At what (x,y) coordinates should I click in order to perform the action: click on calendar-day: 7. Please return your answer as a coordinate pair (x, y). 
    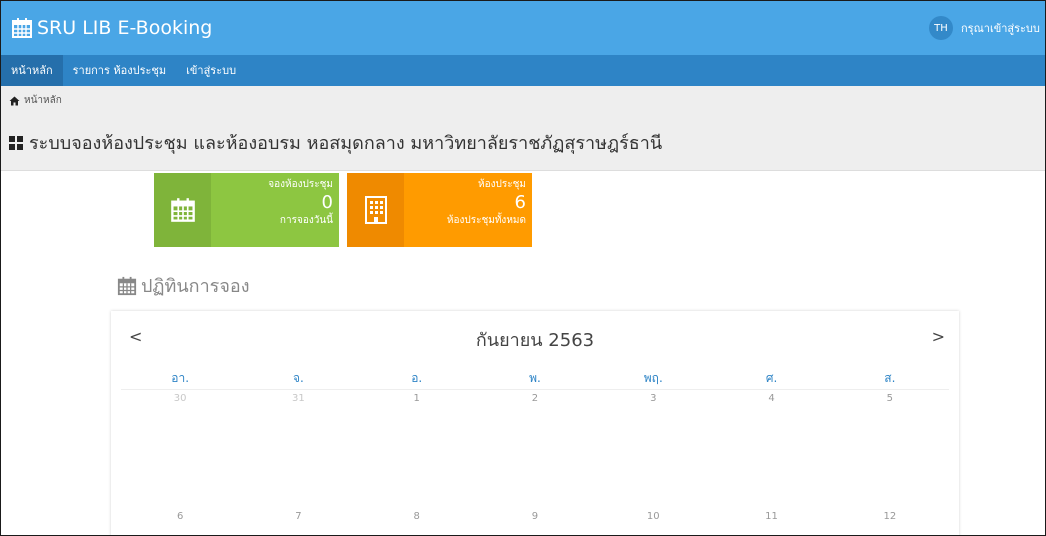
    Looking at the image, I should click on (298, 517).